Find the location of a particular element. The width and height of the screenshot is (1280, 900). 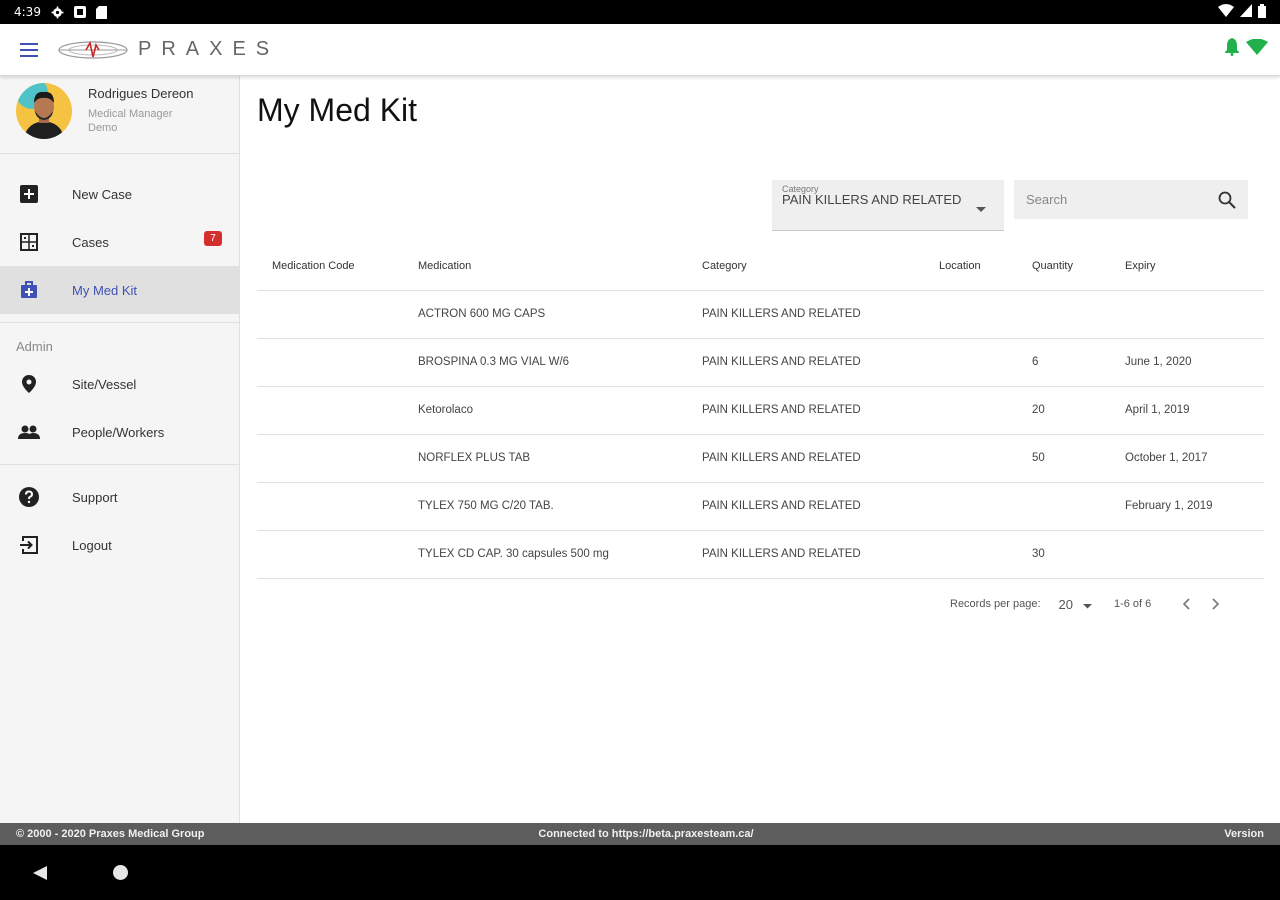

sidebar-item-logout: Logout is located at coordinates (119, 545).